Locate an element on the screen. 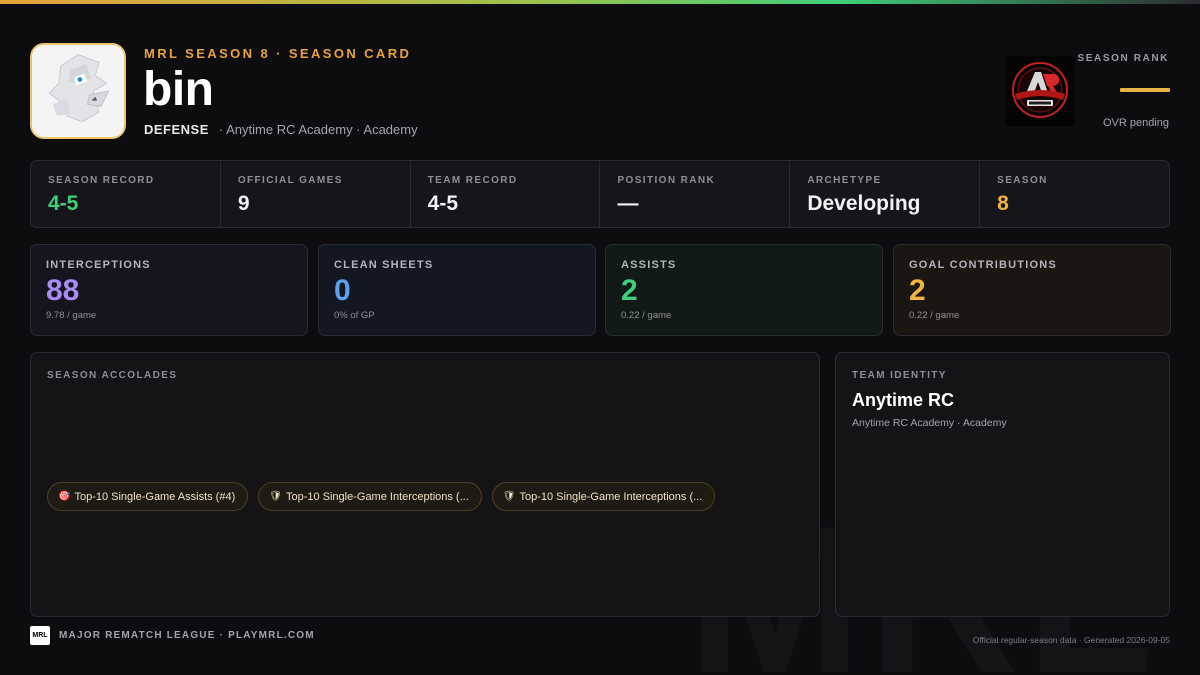 The height and width of the screenshot is (675, 1200). stat-card-clean-sheets: CLEAN SHEETS 0 0% of GP is located at coordinates (457, 290).